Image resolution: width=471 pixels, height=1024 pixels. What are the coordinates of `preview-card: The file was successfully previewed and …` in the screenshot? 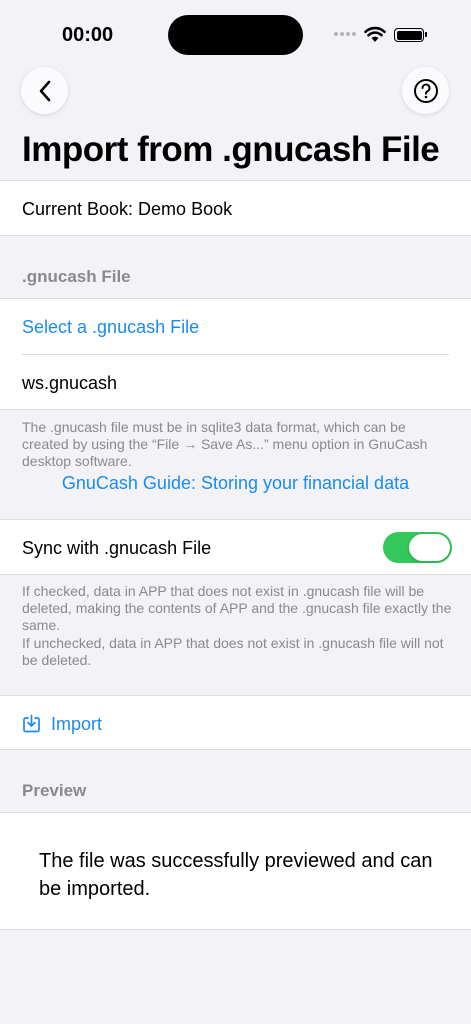 It's located at (235, 871).